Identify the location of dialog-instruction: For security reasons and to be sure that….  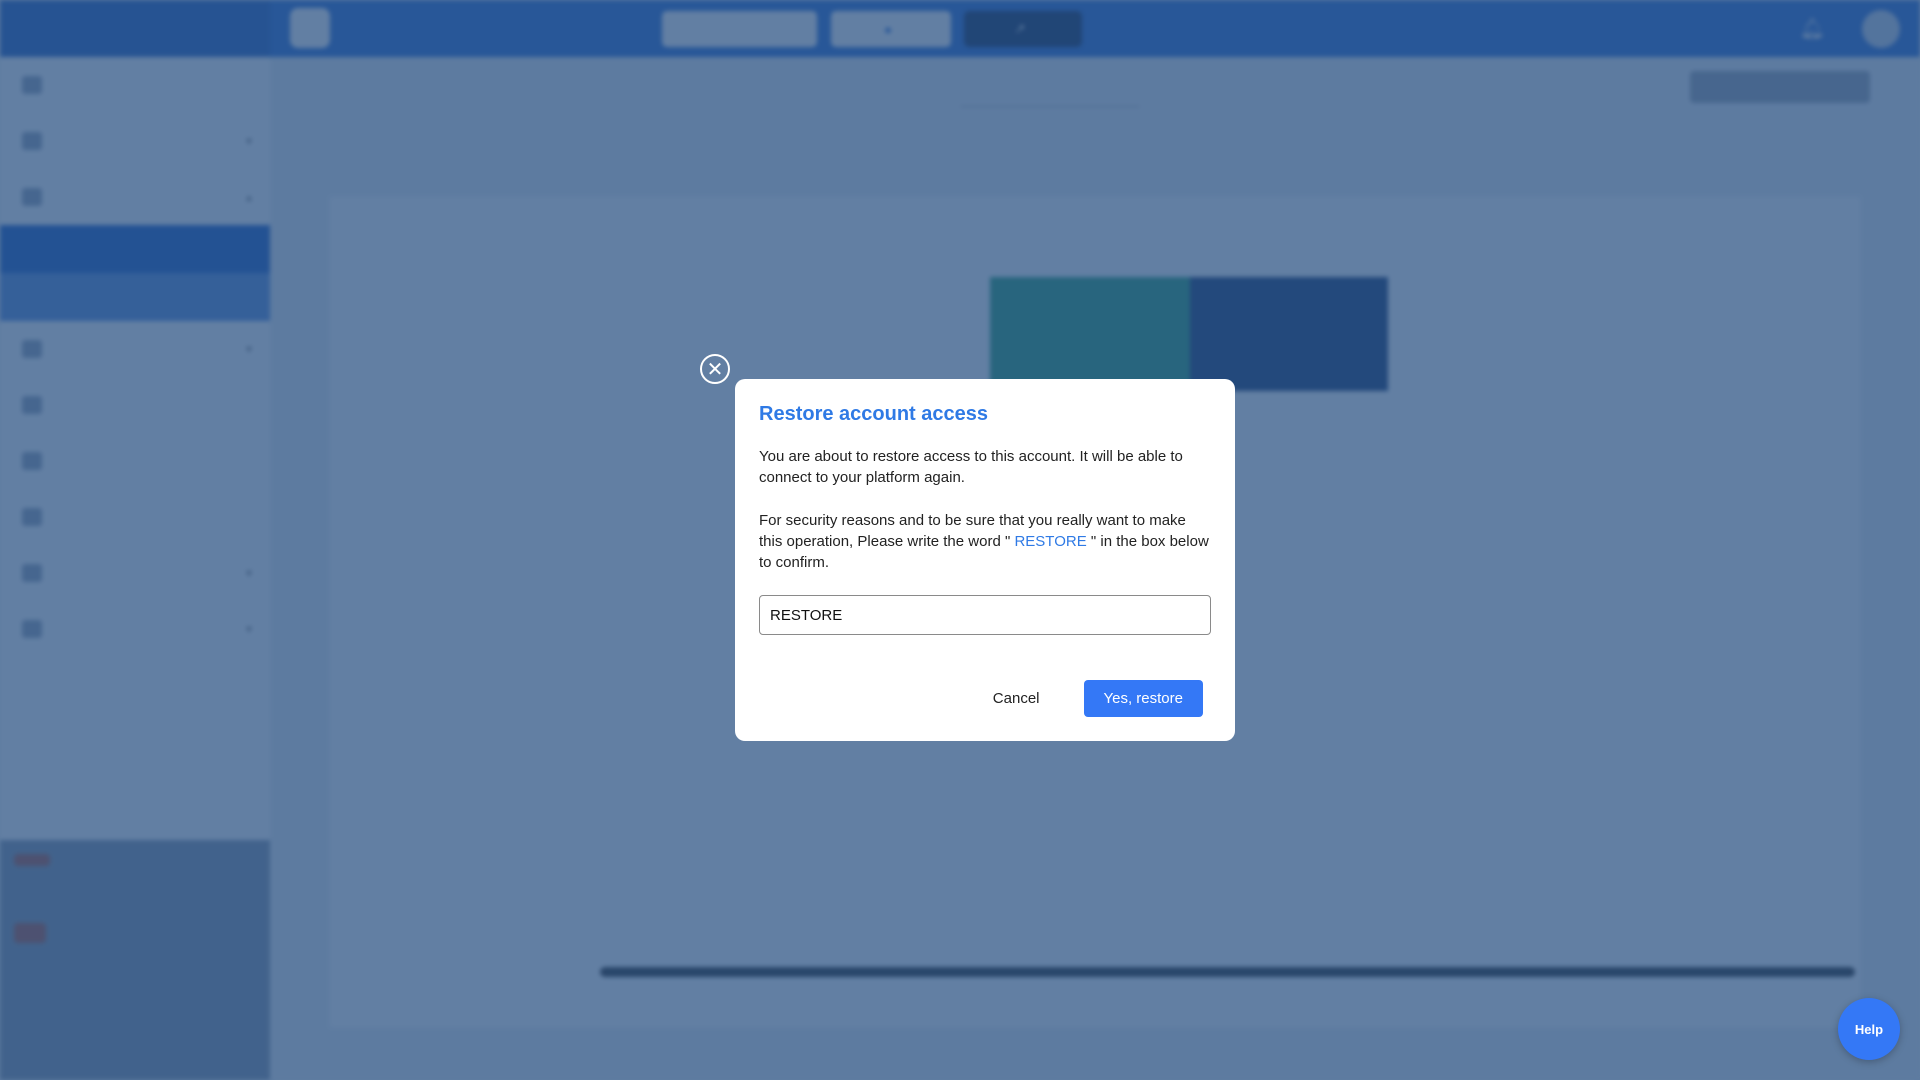
(985, 541).